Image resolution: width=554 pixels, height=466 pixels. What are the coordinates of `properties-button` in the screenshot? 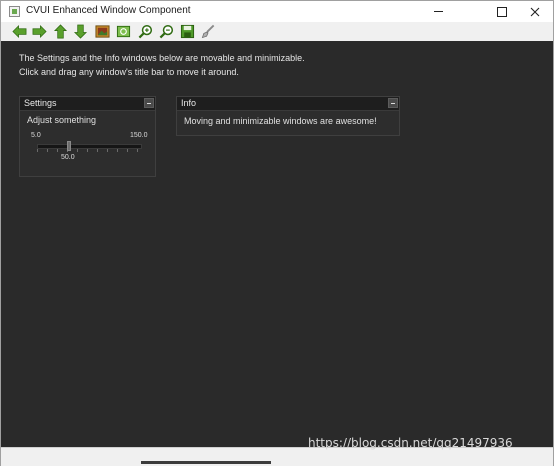 It's located at (208, 31).